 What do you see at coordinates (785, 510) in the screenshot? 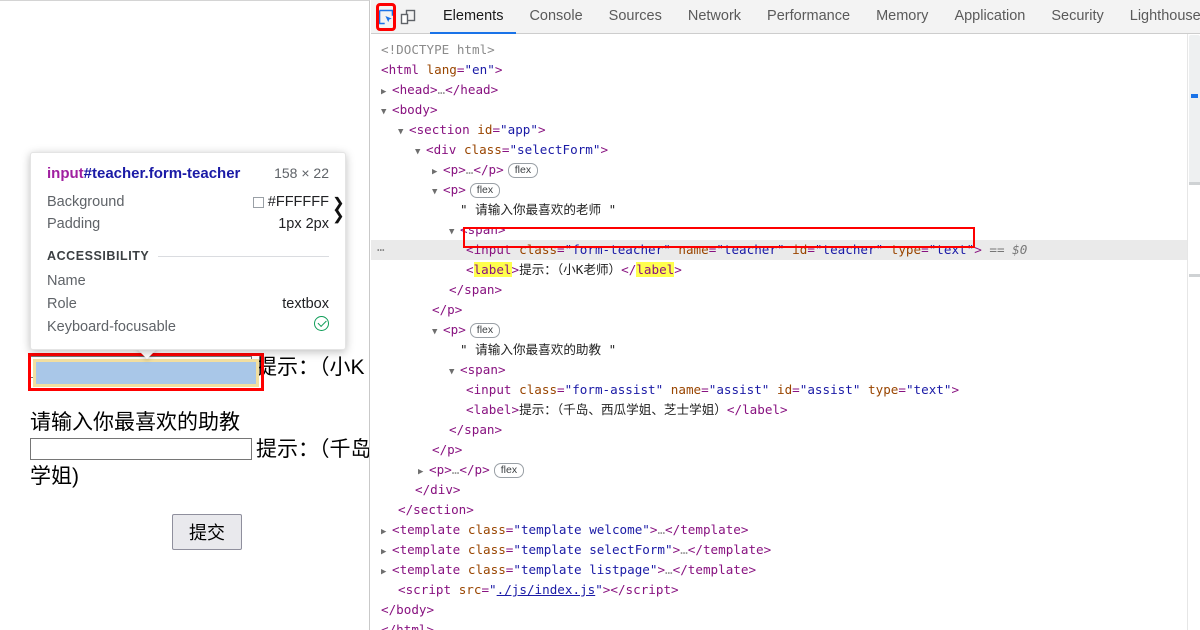
I see `tree-line-section-close: </section>` at bounding box center [785, 510].